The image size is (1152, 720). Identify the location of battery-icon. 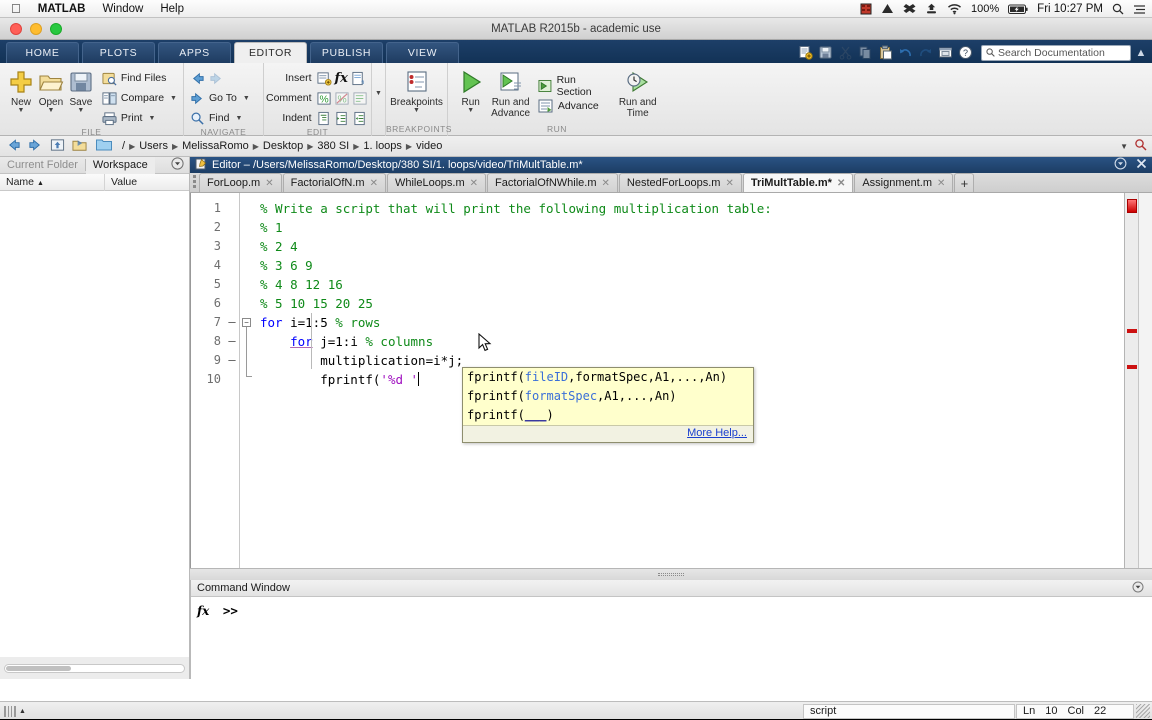
(1018, 9).